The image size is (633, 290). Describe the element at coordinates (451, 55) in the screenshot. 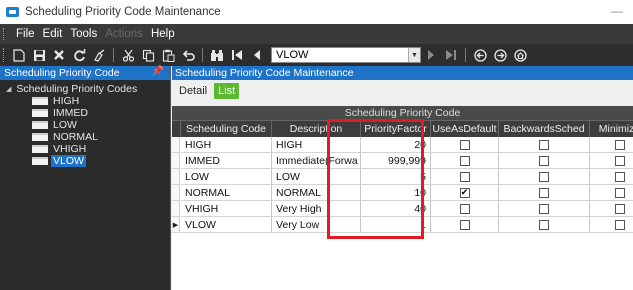

I see `last-record-icon` at that location.